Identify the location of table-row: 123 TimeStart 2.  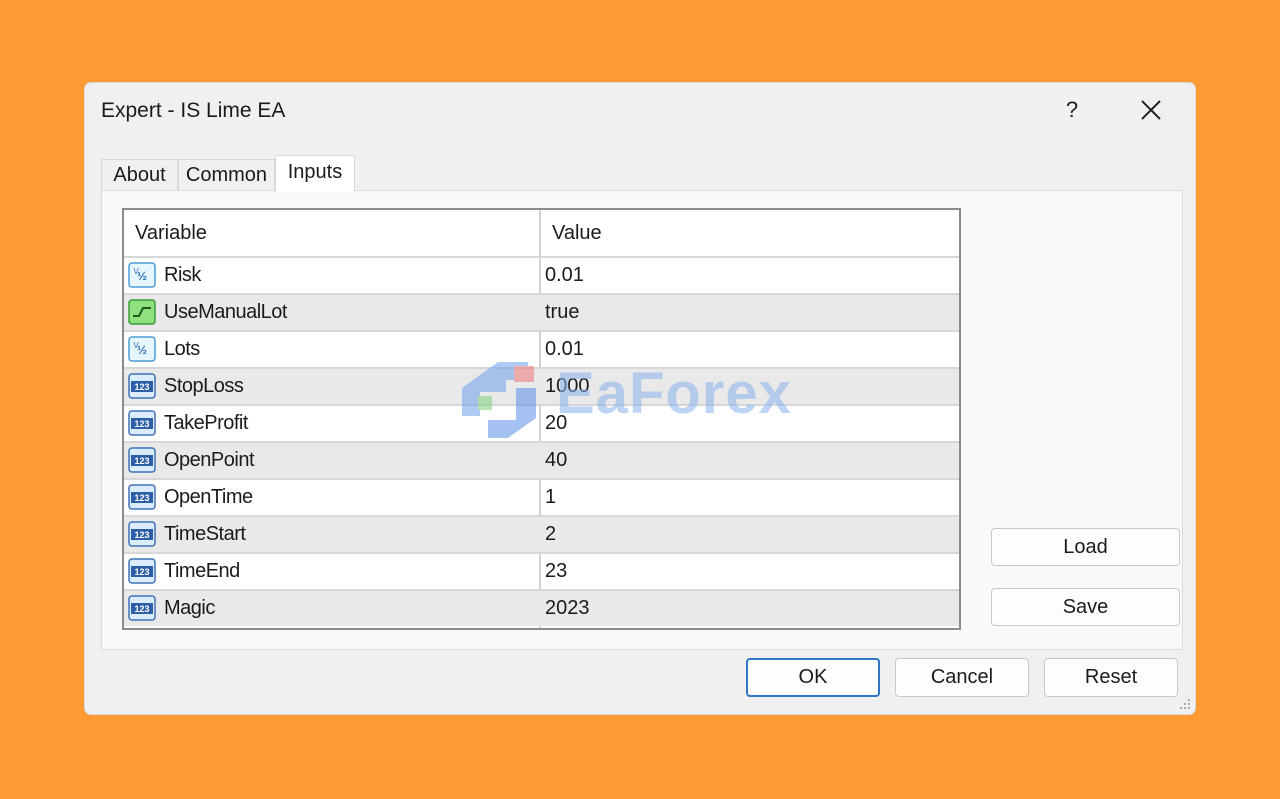
(541, 533).